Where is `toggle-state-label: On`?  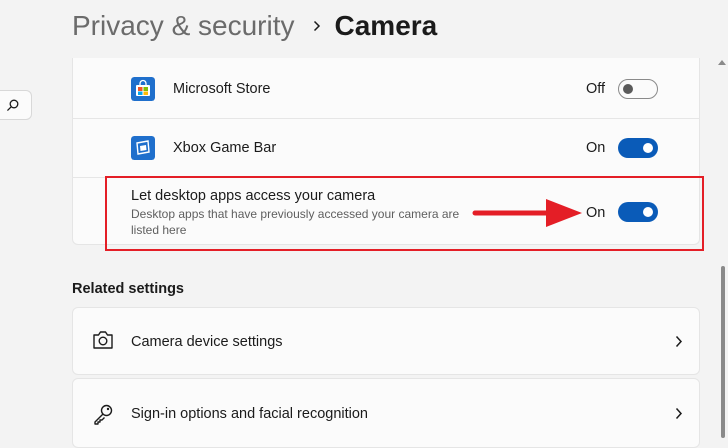 toggle-state-label: On is located at coordinates (596, 148).